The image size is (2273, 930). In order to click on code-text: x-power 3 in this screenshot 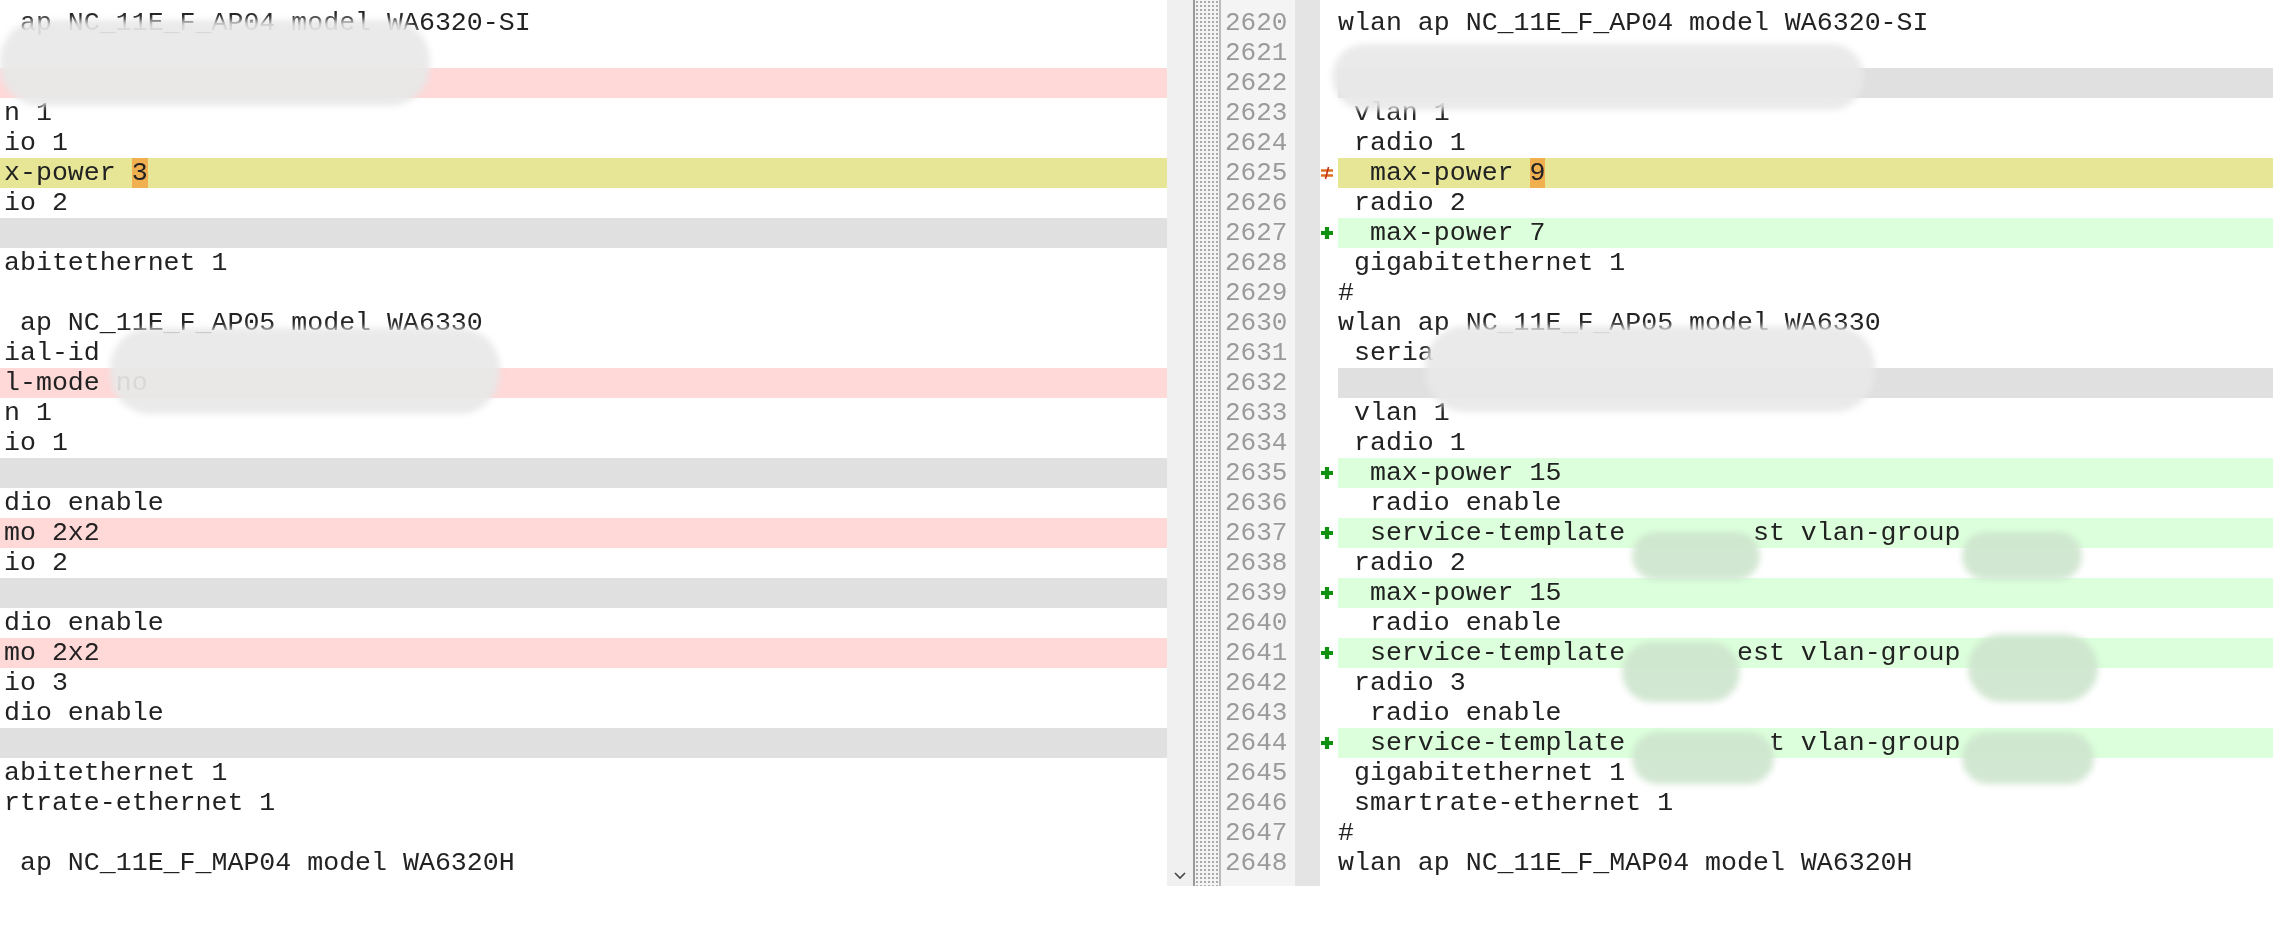, I will do `click(76, 173)`.